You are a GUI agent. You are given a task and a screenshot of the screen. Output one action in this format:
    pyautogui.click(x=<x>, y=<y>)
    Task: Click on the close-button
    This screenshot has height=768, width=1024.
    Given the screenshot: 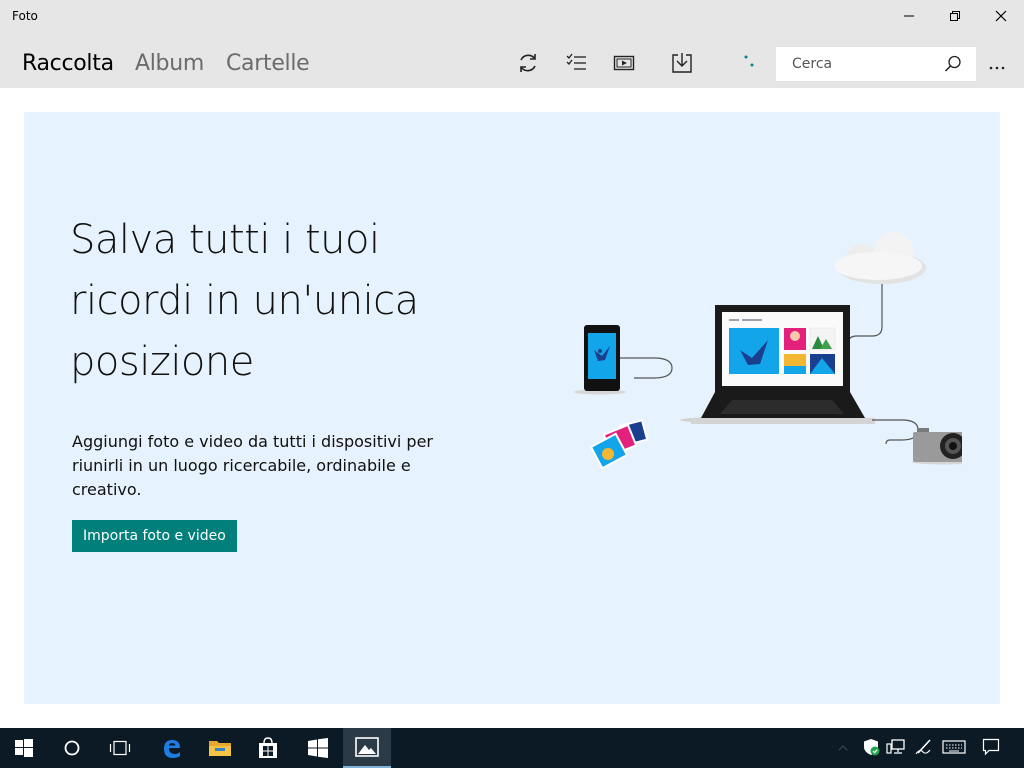 What is the action you would take?
    pyautogui.click(x=1001, y=16)
    